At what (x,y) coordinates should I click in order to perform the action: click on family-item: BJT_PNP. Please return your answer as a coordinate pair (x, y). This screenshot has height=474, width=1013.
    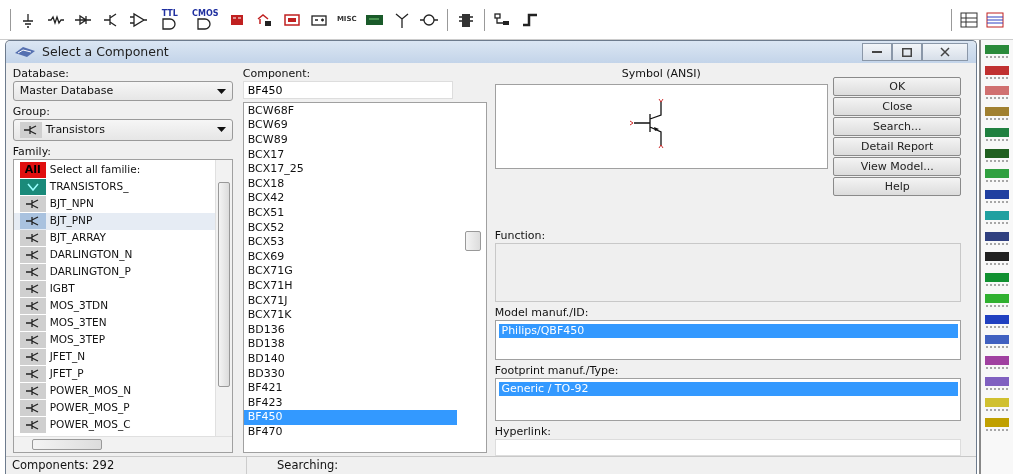
    Looking at the image, I should click on (114, 221).